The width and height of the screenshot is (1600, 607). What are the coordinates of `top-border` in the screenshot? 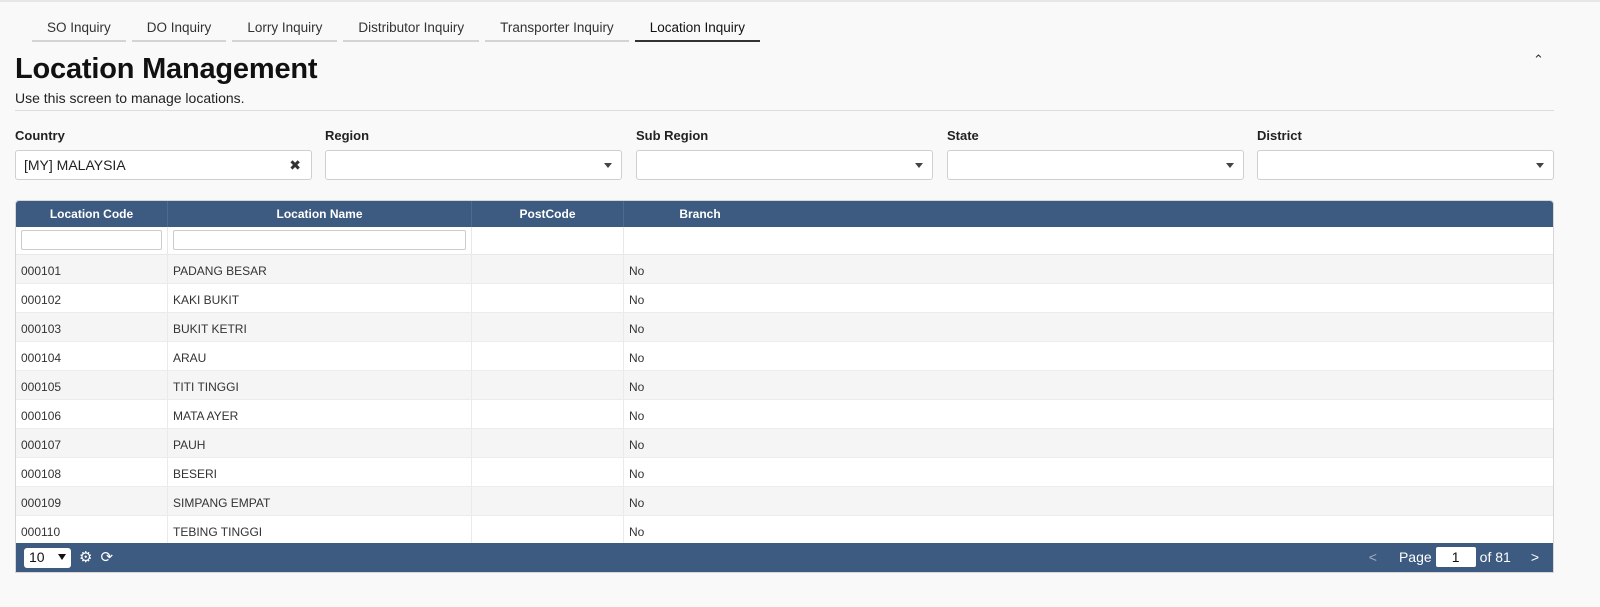 It's located at (800, 1).